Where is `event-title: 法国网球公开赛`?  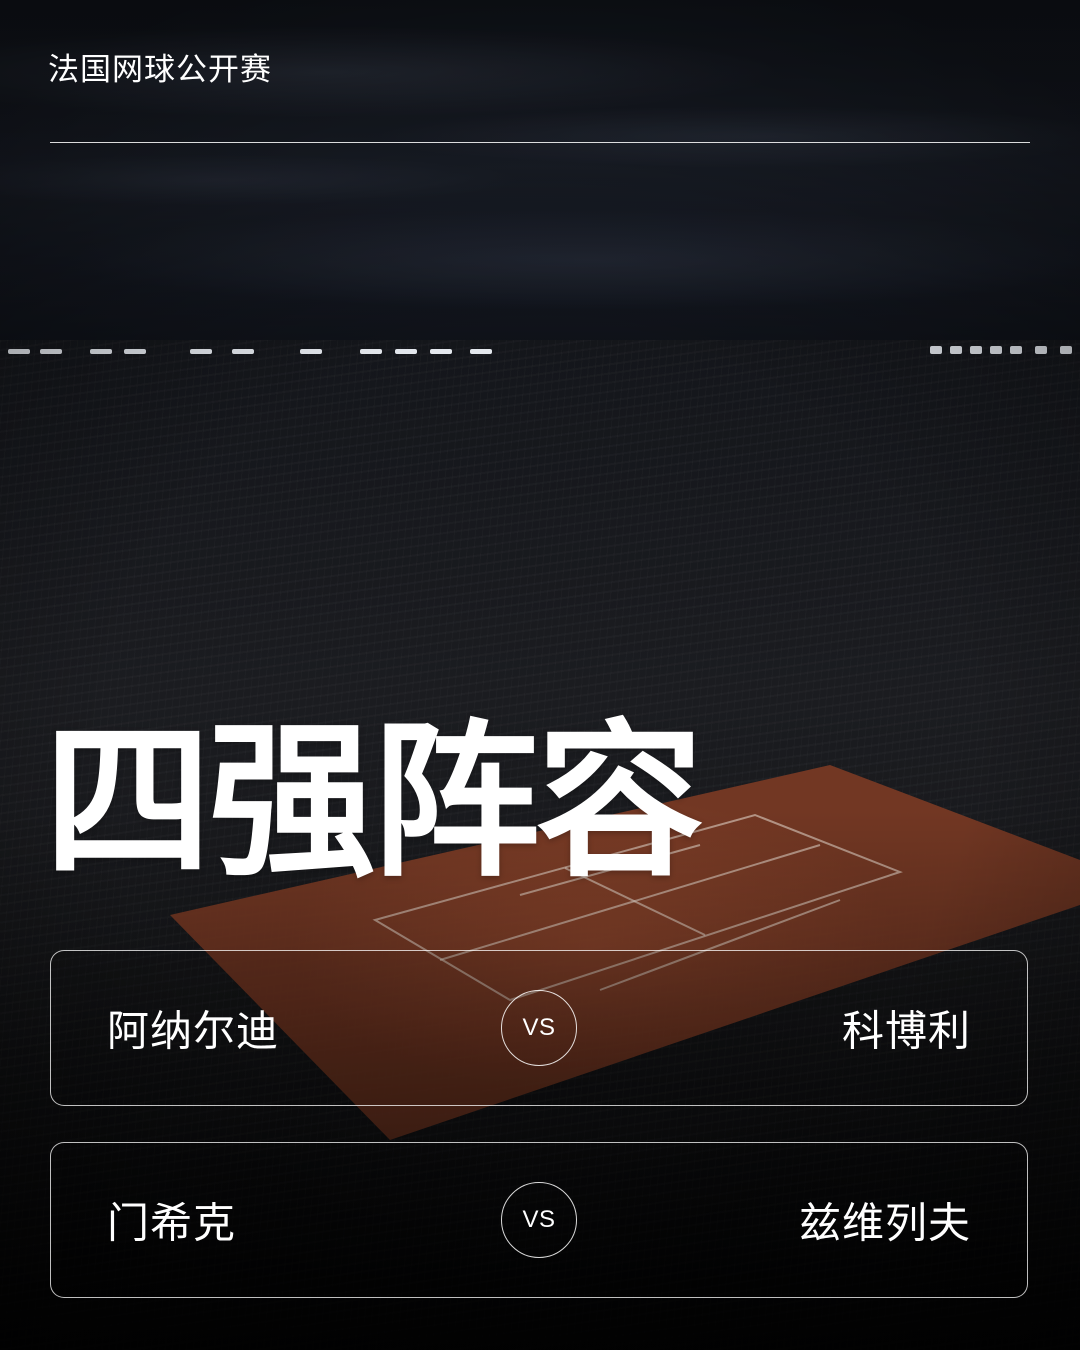 event-title: 法国网球公开赛 is located at coordinates (160, 70).